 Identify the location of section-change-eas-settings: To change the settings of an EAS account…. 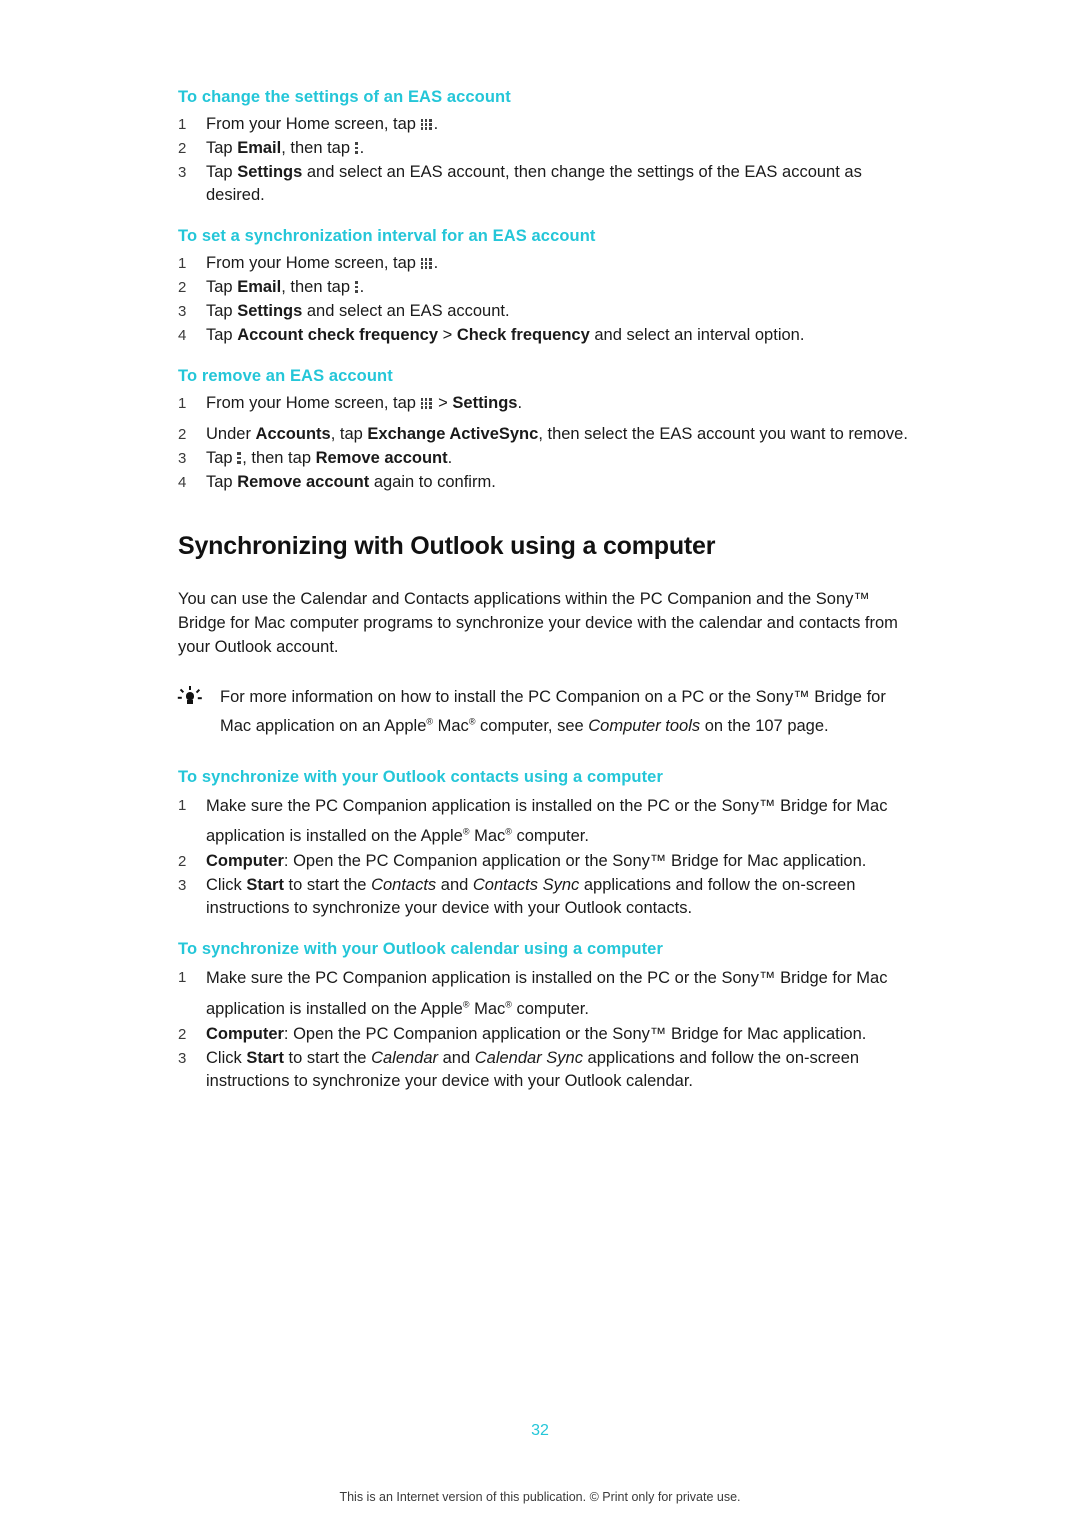
(543, 147).